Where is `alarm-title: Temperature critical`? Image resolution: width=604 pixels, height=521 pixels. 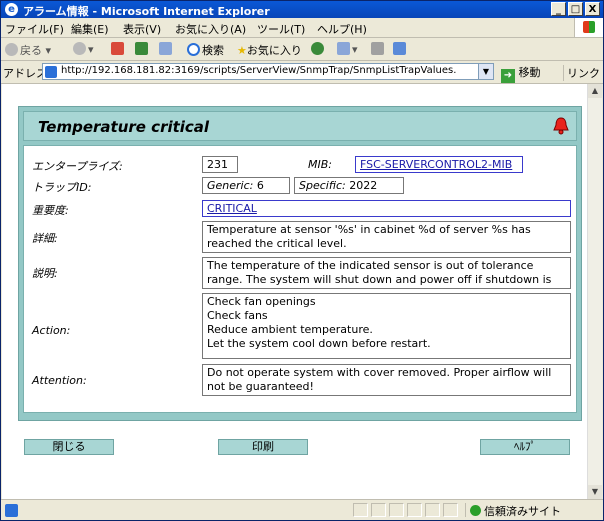
alarm-title: Temperature critical is located at coordinates (124, 127).